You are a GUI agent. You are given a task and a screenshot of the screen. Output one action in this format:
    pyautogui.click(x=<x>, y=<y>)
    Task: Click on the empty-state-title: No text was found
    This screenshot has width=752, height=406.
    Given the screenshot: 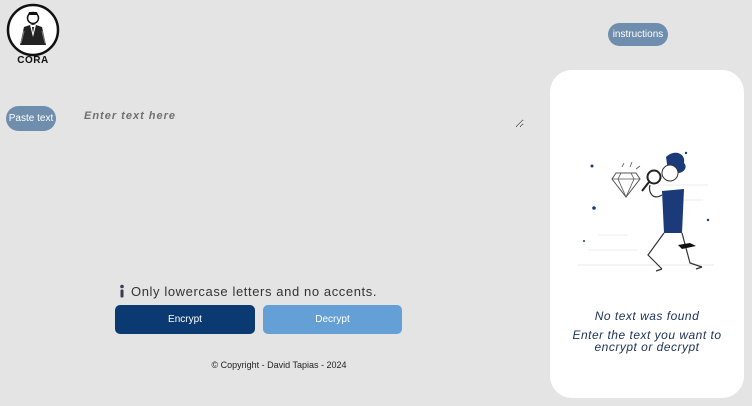 What is the action you would take?
    pyautogui.click(x=647, y=316)
    